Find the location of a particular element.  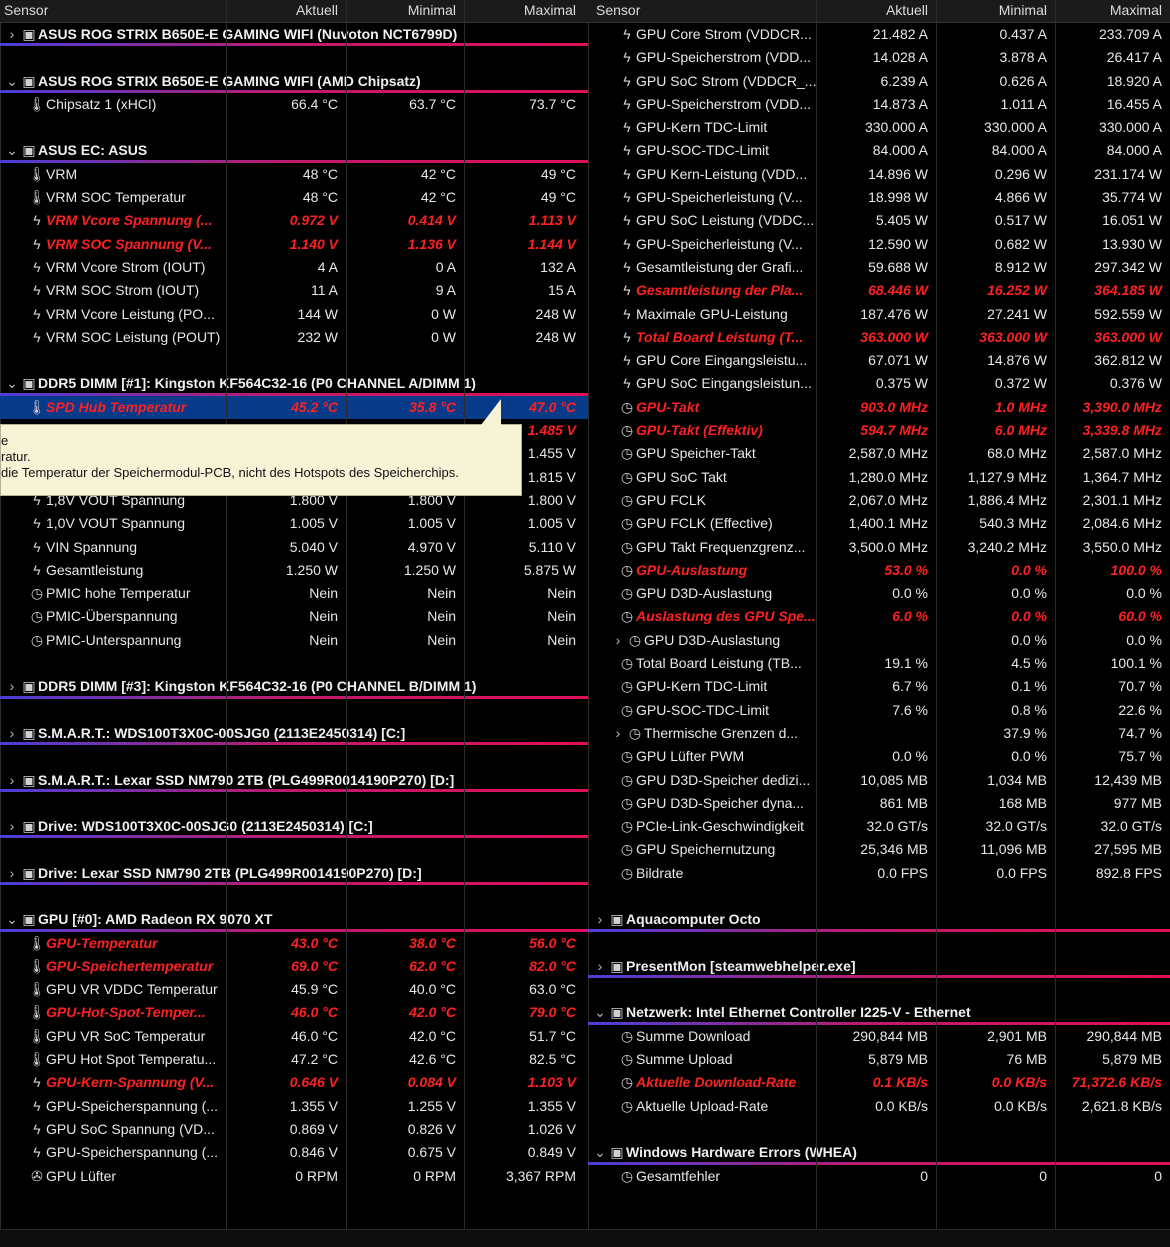

sensor-row: › ◷ GPU D3D-Auslastung 0.0 % 0.0 % is located at coordinates (879, 640).